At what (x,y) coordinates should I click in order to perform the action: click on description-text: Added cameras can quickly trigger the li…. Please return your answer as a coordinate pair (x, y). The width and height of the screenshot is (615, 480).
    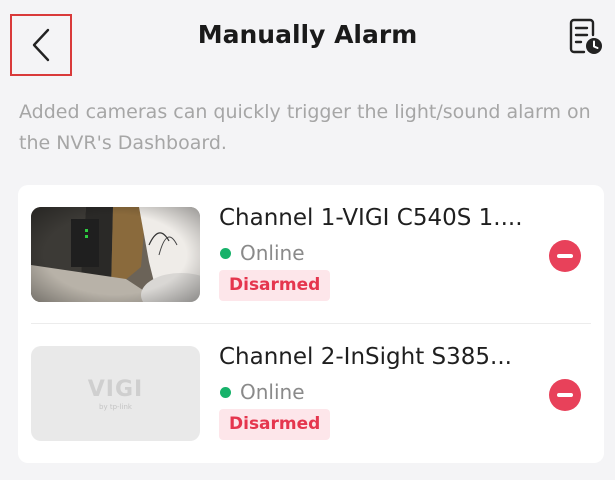
    Looking at the image, I should click on (305, 127).